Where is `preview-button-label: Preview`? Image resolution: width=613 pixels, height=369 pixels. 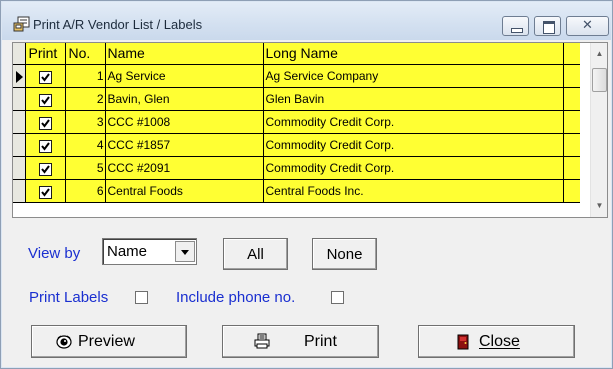
preview-button-label: Preview is located at coordinates (106, 341).